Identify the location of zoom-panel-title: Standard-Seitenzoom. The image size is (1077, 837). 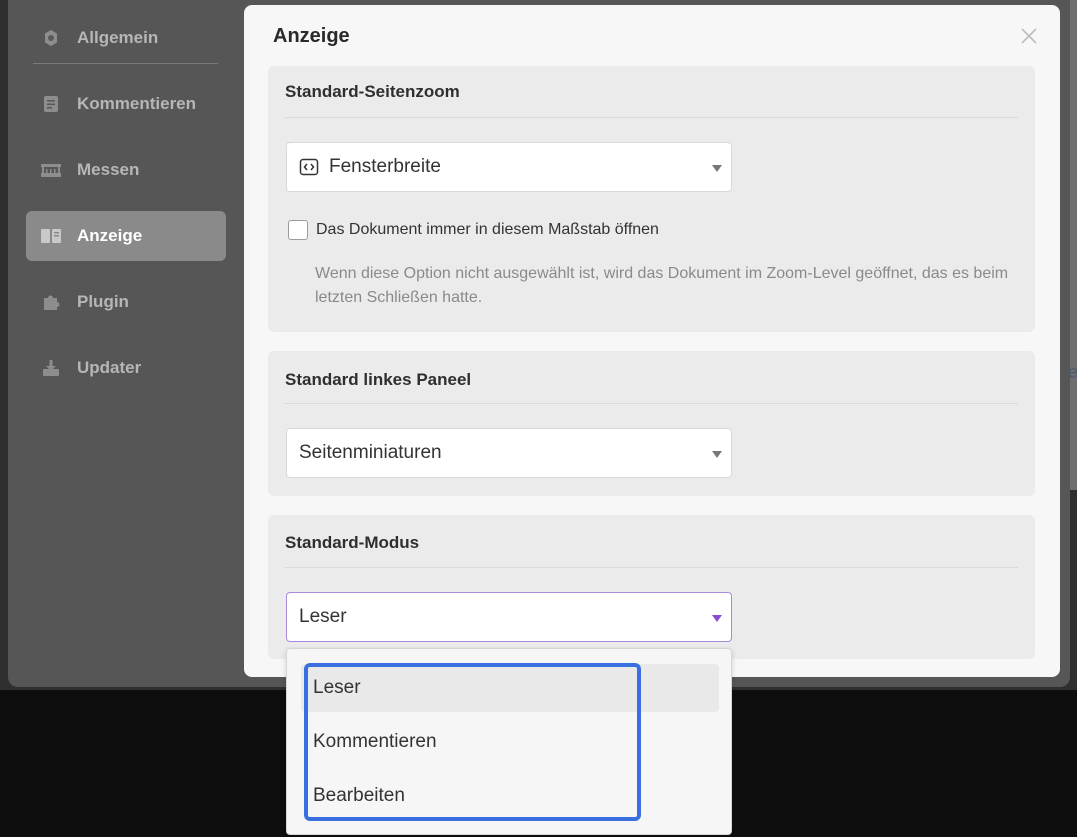
(372, 91).